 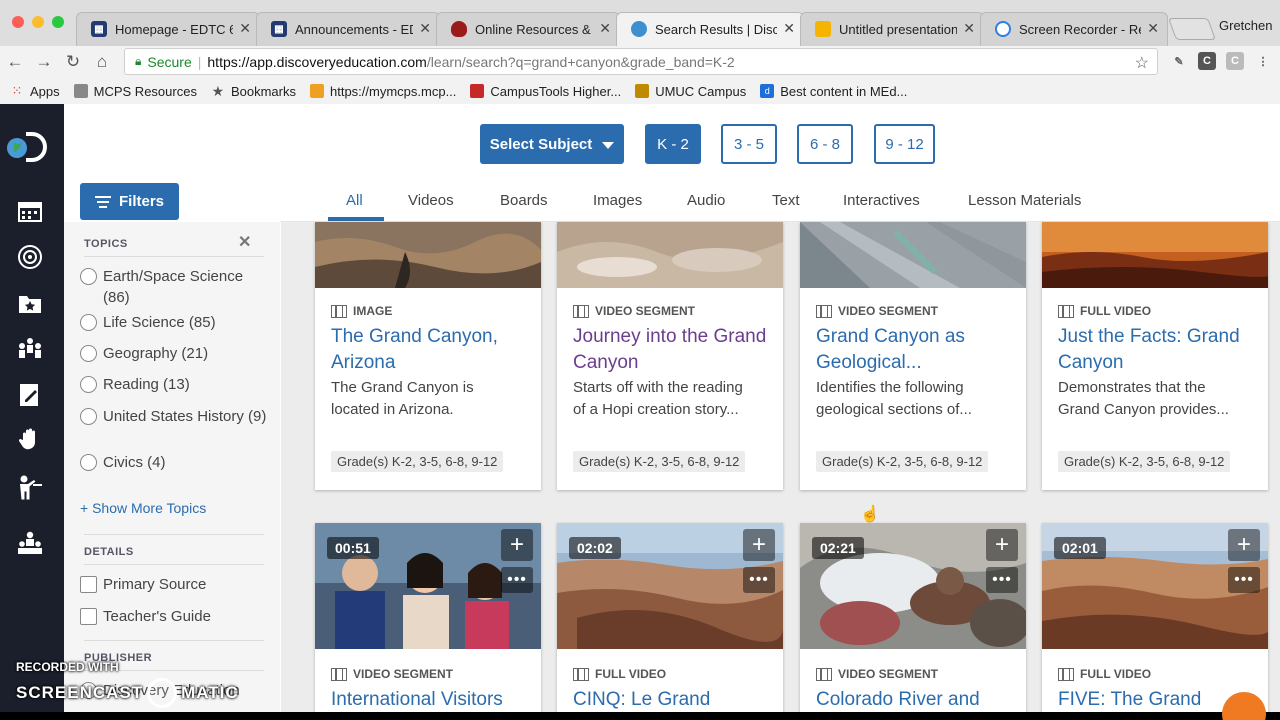 I want to click on topic-option: United States History (9), so click(x=175, y=416).